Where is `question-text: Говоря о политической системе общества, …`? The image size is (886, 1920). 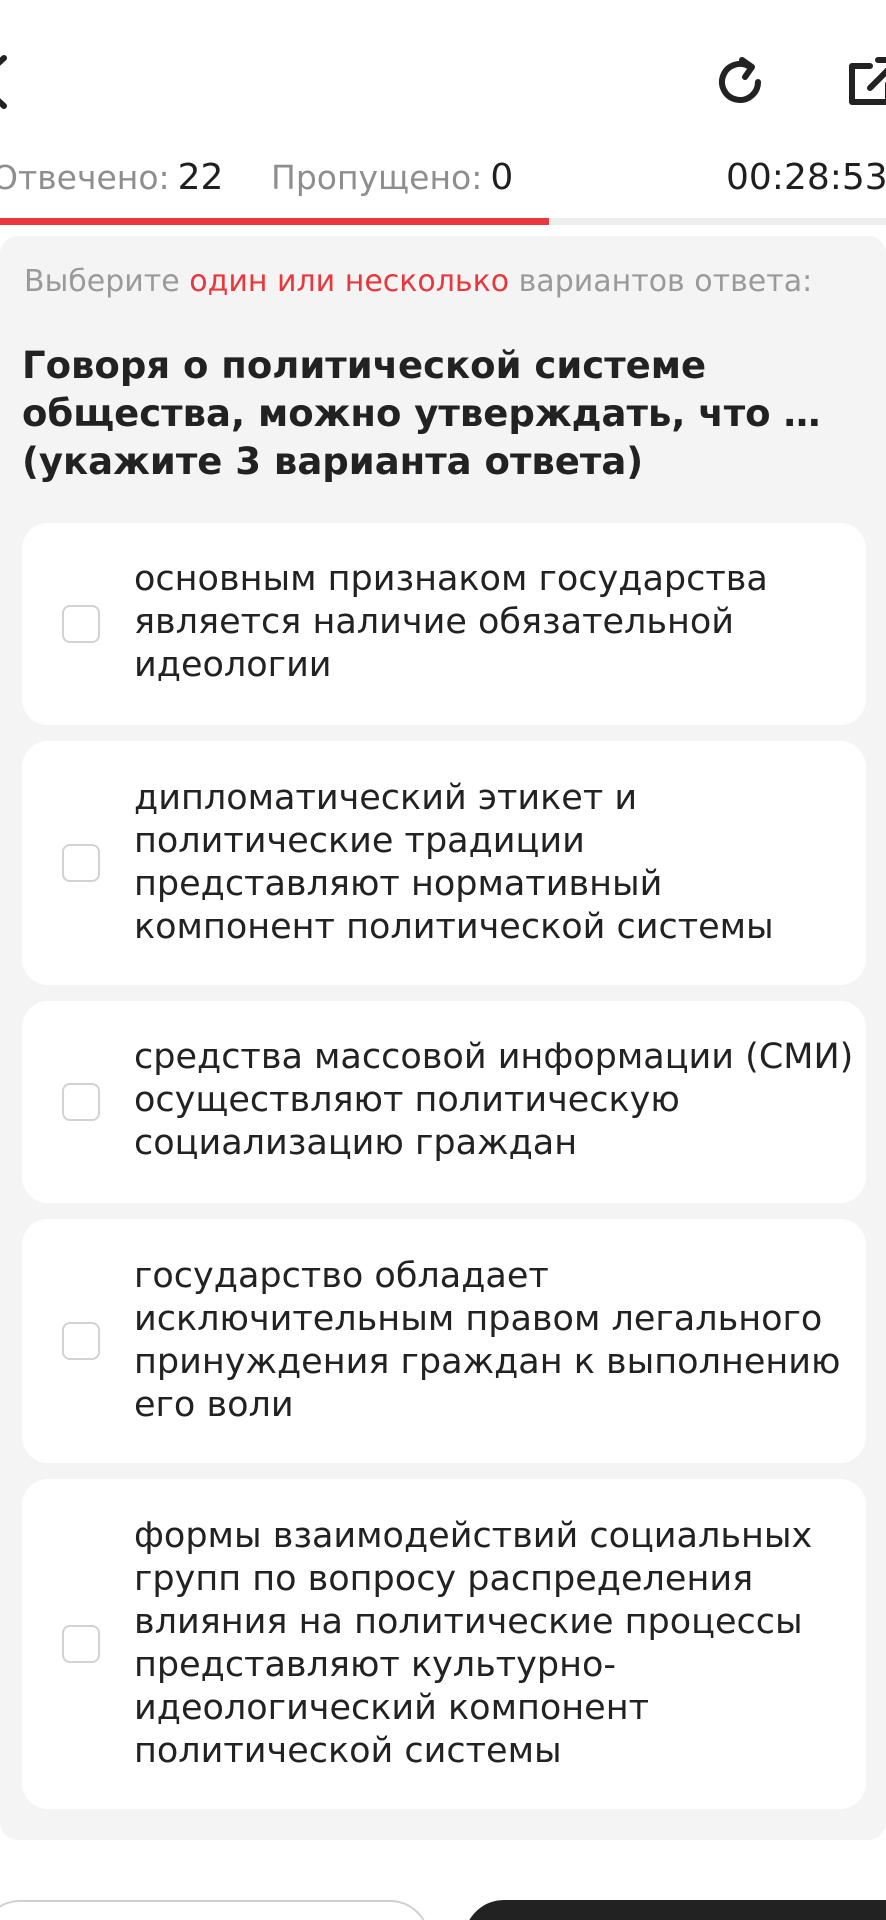 question-text: Говоря о политической системе общества, … is located at coordinates (421, 413).